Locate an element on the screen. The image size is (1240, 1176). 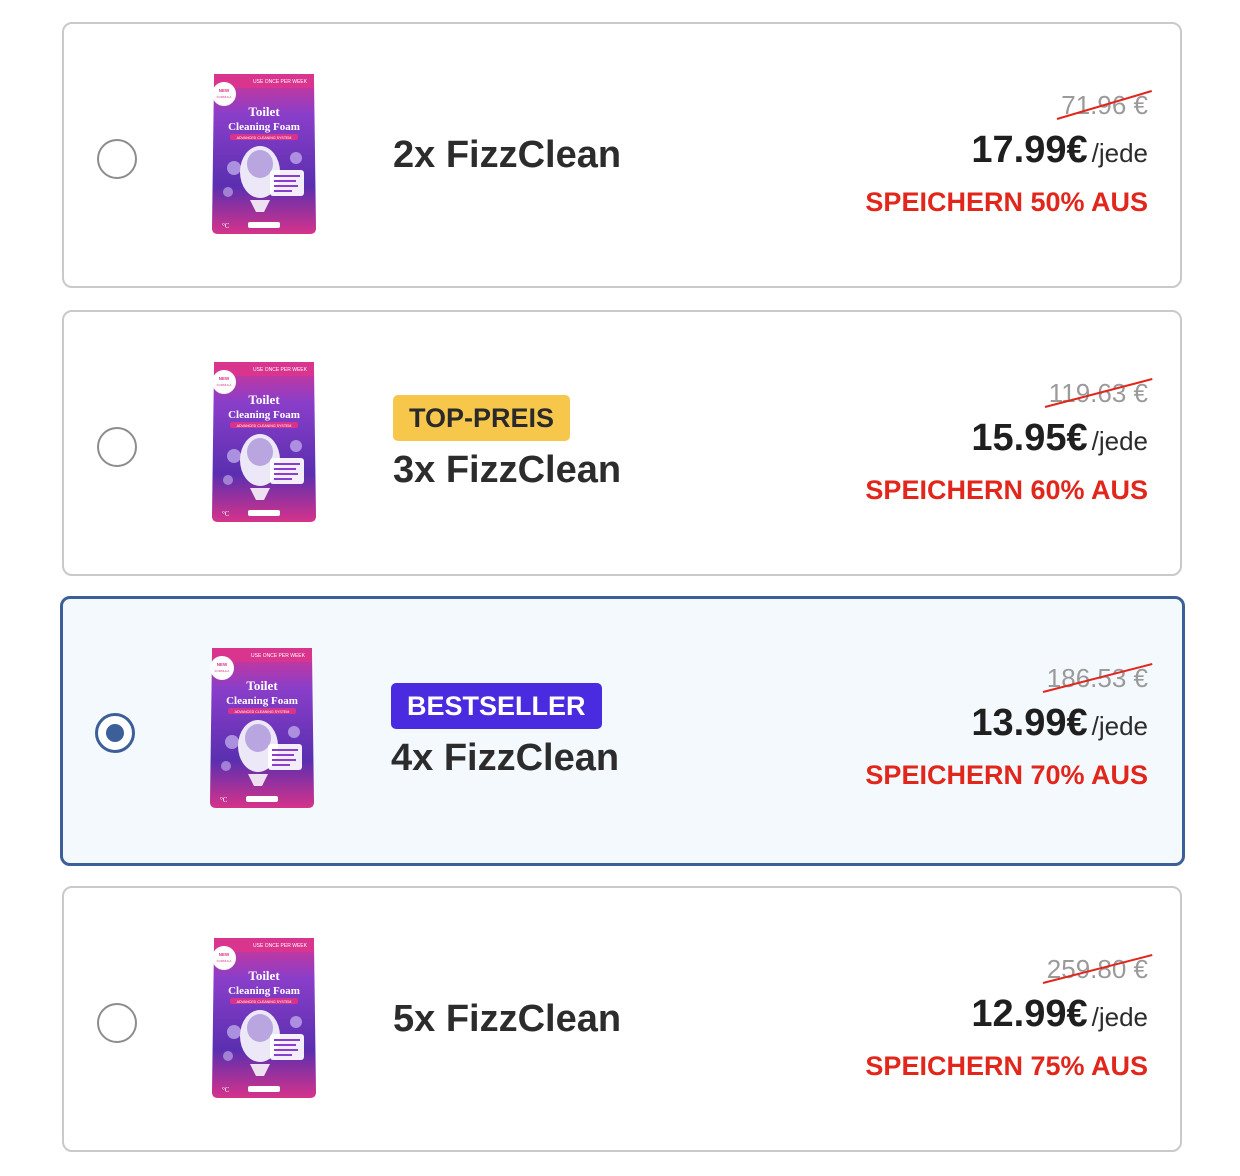
option-name-block: BESTSELLER 4x FizzClean is located at coordinates (505, 731).